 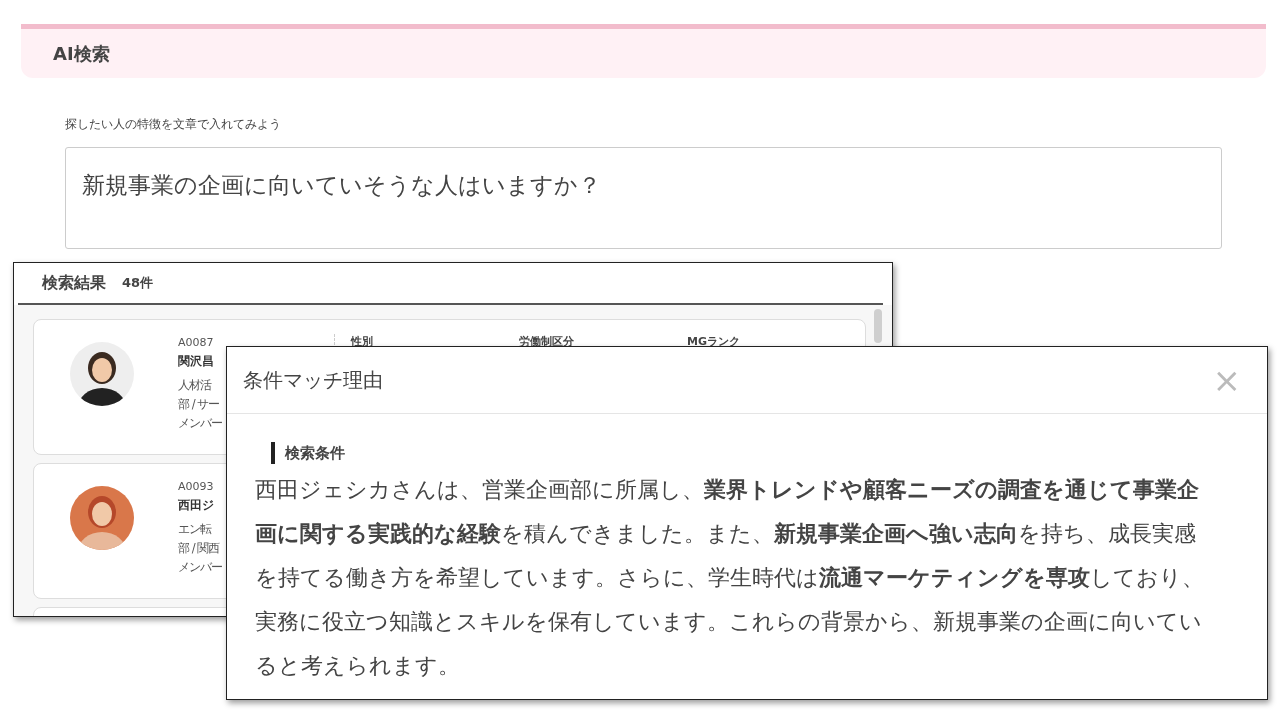 What do you see at coordinates (196, 486) in the screenshot?
I see `employee-id: A0093` at bounding box center [196, 486].